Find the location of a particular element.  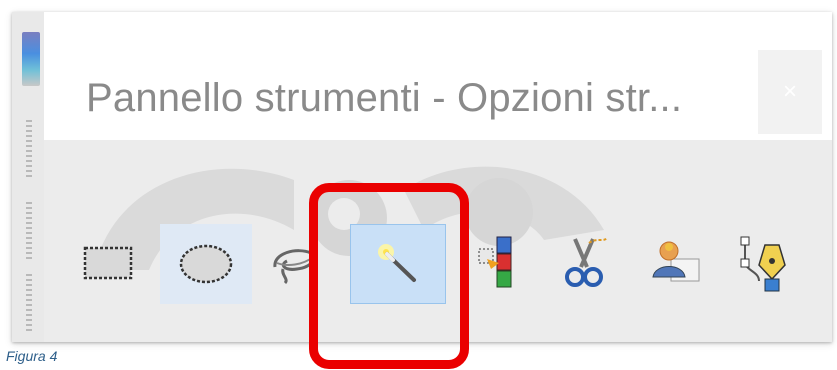

tool-rect-select is located at coordinates (108, 263).